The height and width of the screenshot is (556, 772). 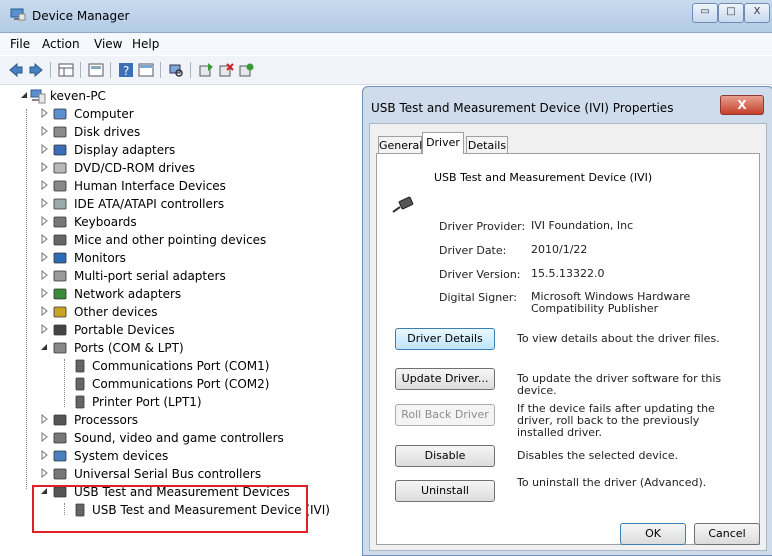 I want to click on cancel-button: Cancel, so click(x=727, y=534).